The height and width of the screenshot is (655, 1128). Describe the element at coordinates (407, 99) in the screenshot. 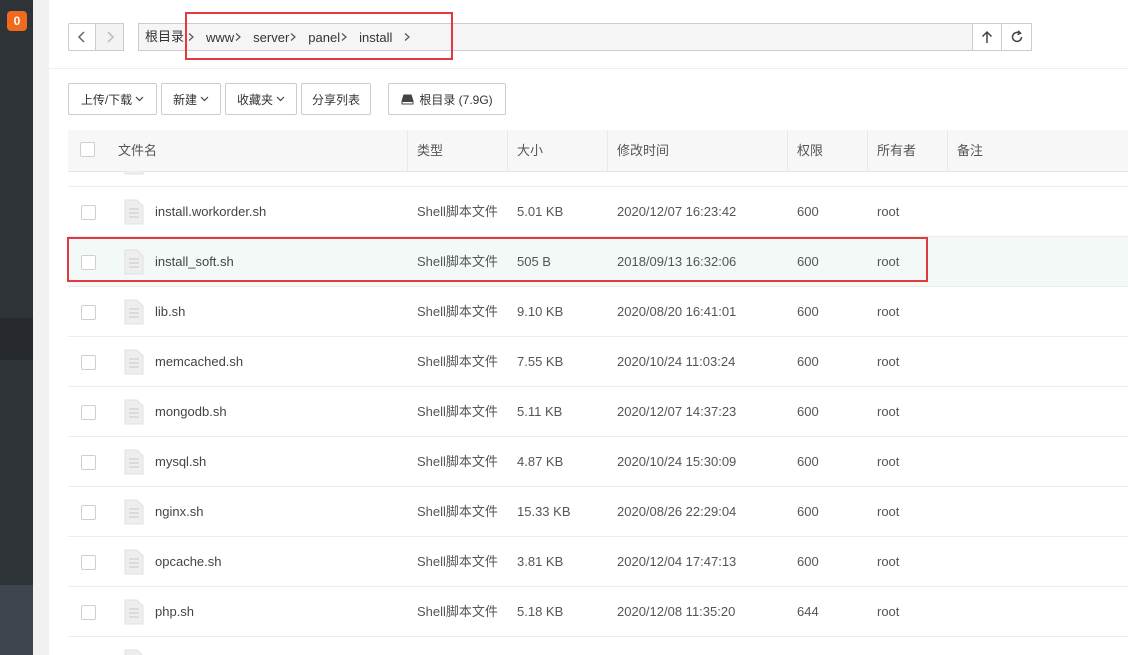

I see `hard-drive-icon` at that location.